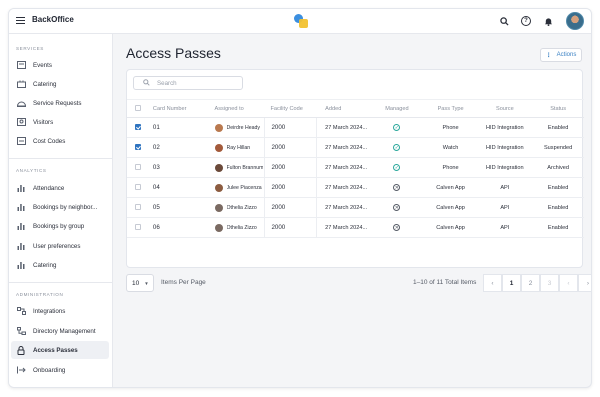 The height and width of the screenshot is (397, 600). Describe the element at coordinates (584, 283) in the screenshot. I see `next-page-button: ›` at that location.